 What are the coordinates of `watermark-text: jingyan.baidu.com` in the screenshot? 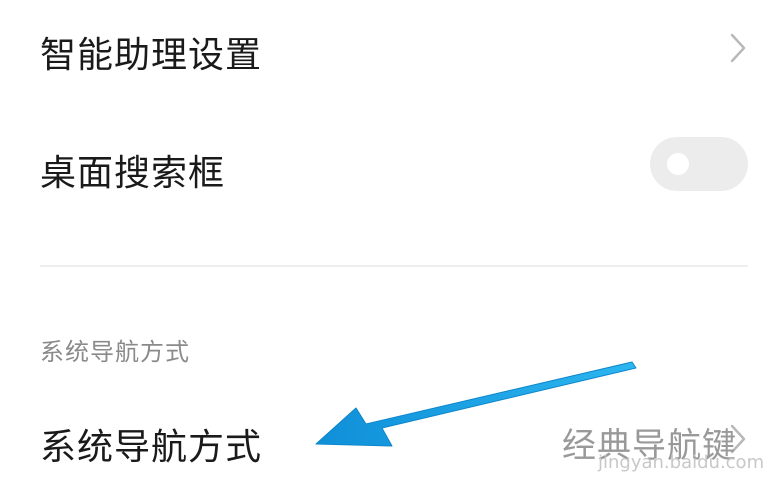 It's located at (681, 462).